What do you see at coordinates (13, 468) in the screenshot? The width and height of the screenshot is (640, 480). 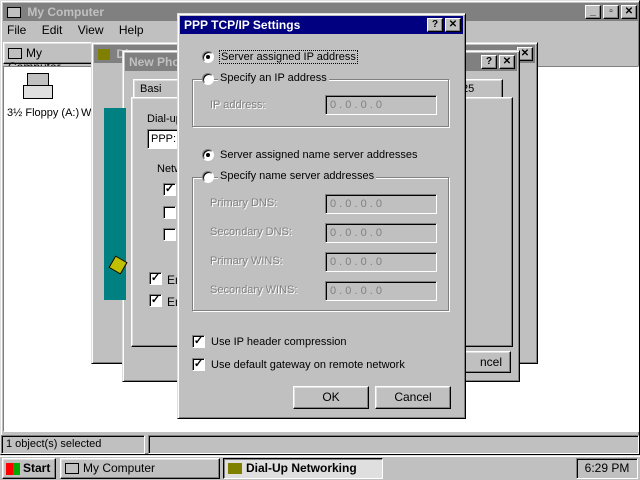 I see `windows-logo-icon` at bounding box center [13, 468].